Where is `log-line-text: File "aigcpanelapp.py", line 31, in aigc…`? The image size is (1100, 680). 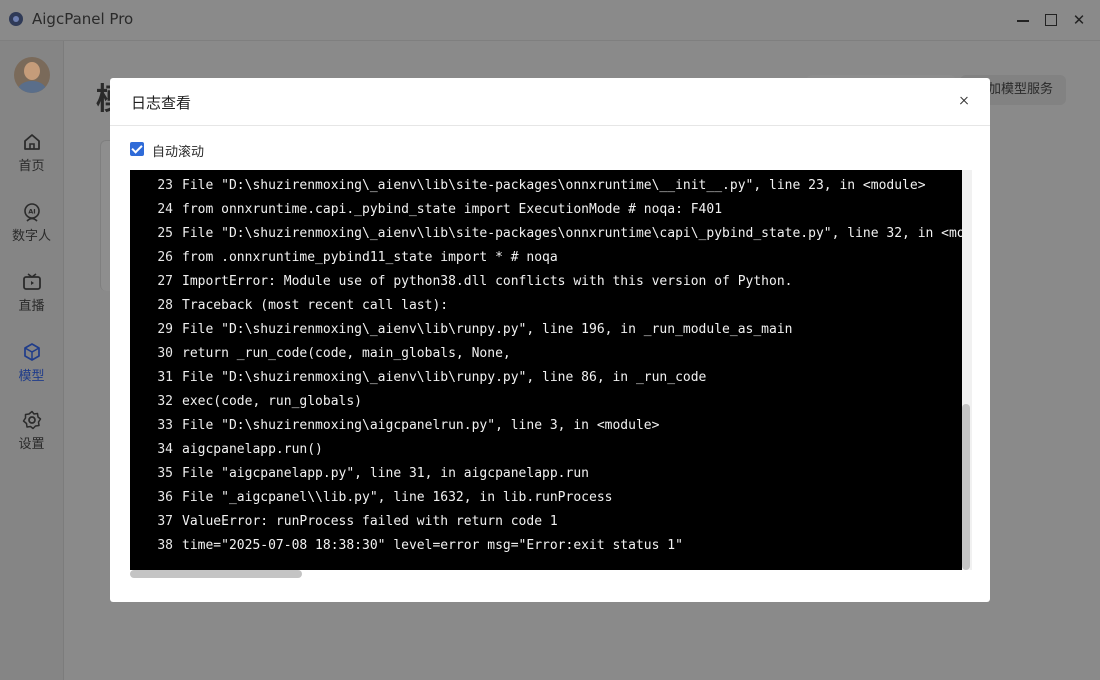
log-line-text: File "aigcpanelapp.py", line 31, in aigc… is located at coordinates (385, 473).